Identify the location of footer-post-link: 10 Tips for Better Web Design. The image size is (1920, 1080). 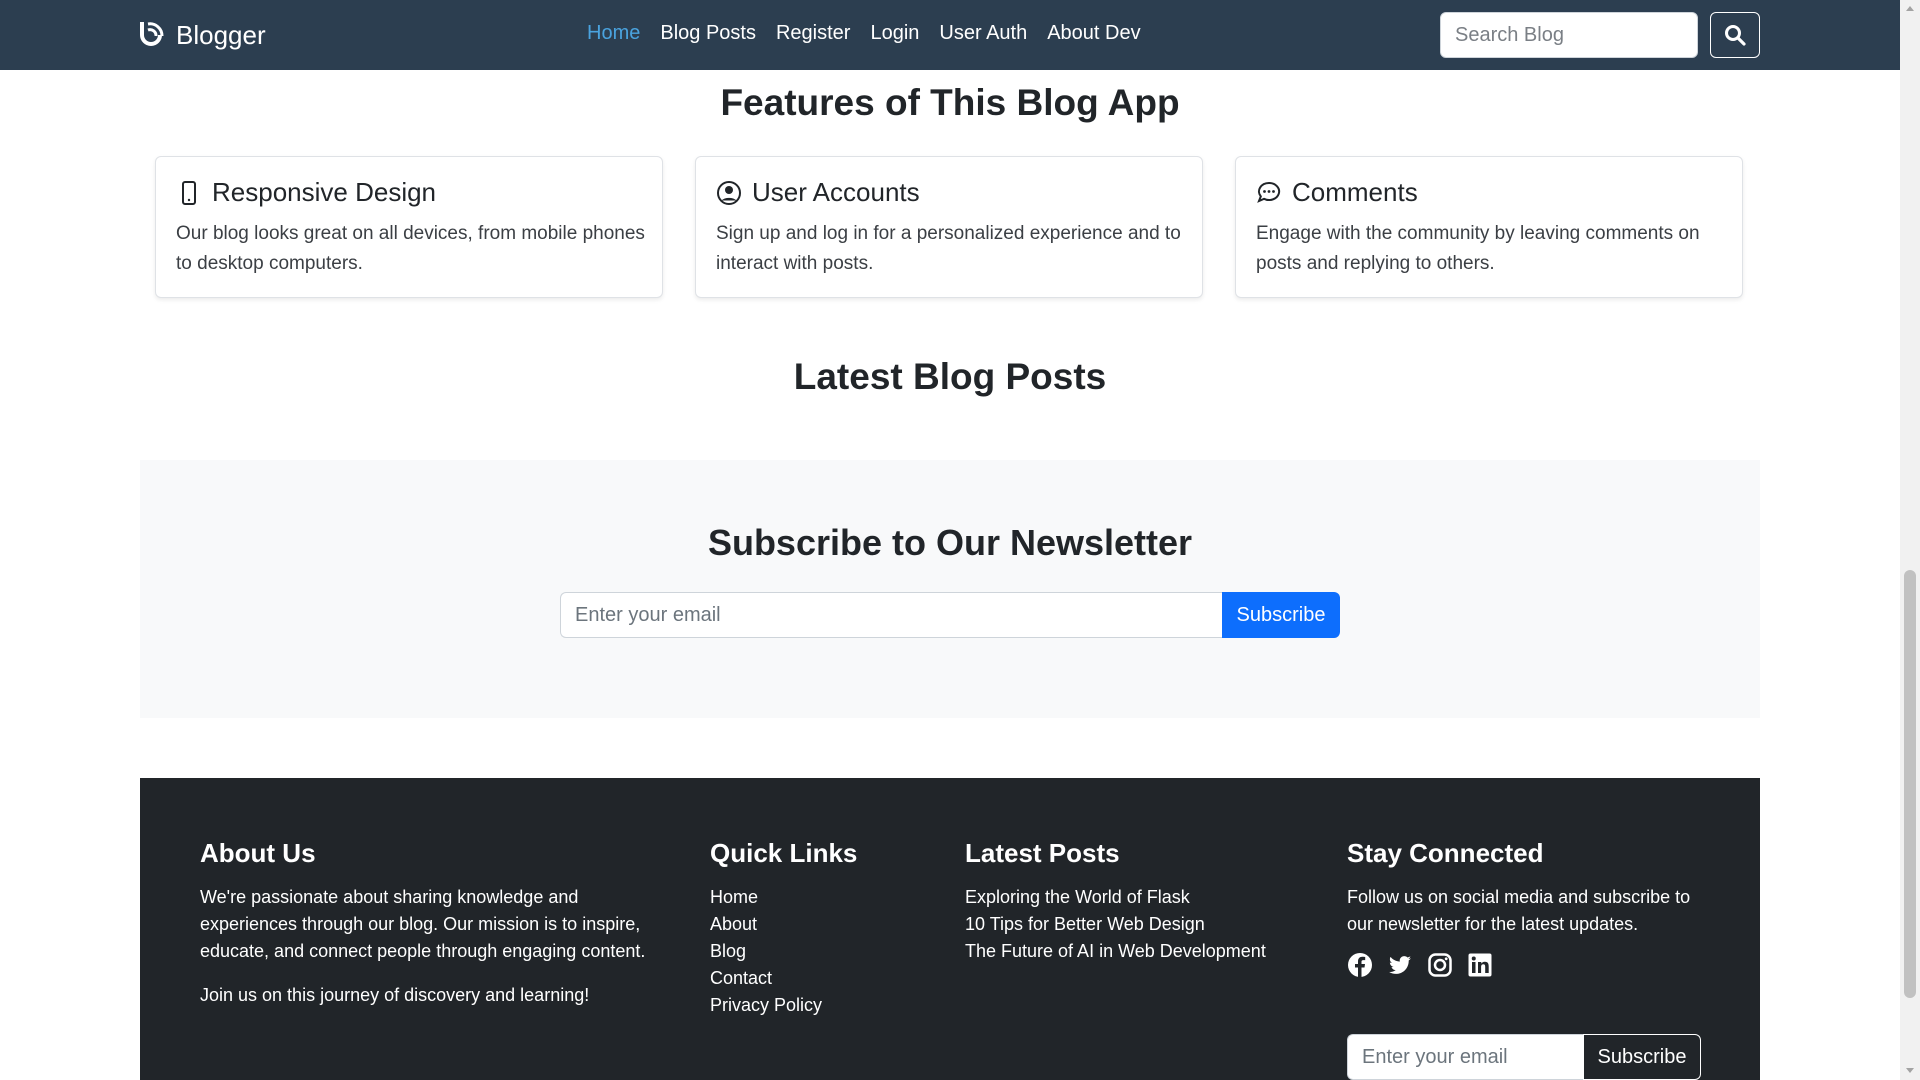
(1140, 924).